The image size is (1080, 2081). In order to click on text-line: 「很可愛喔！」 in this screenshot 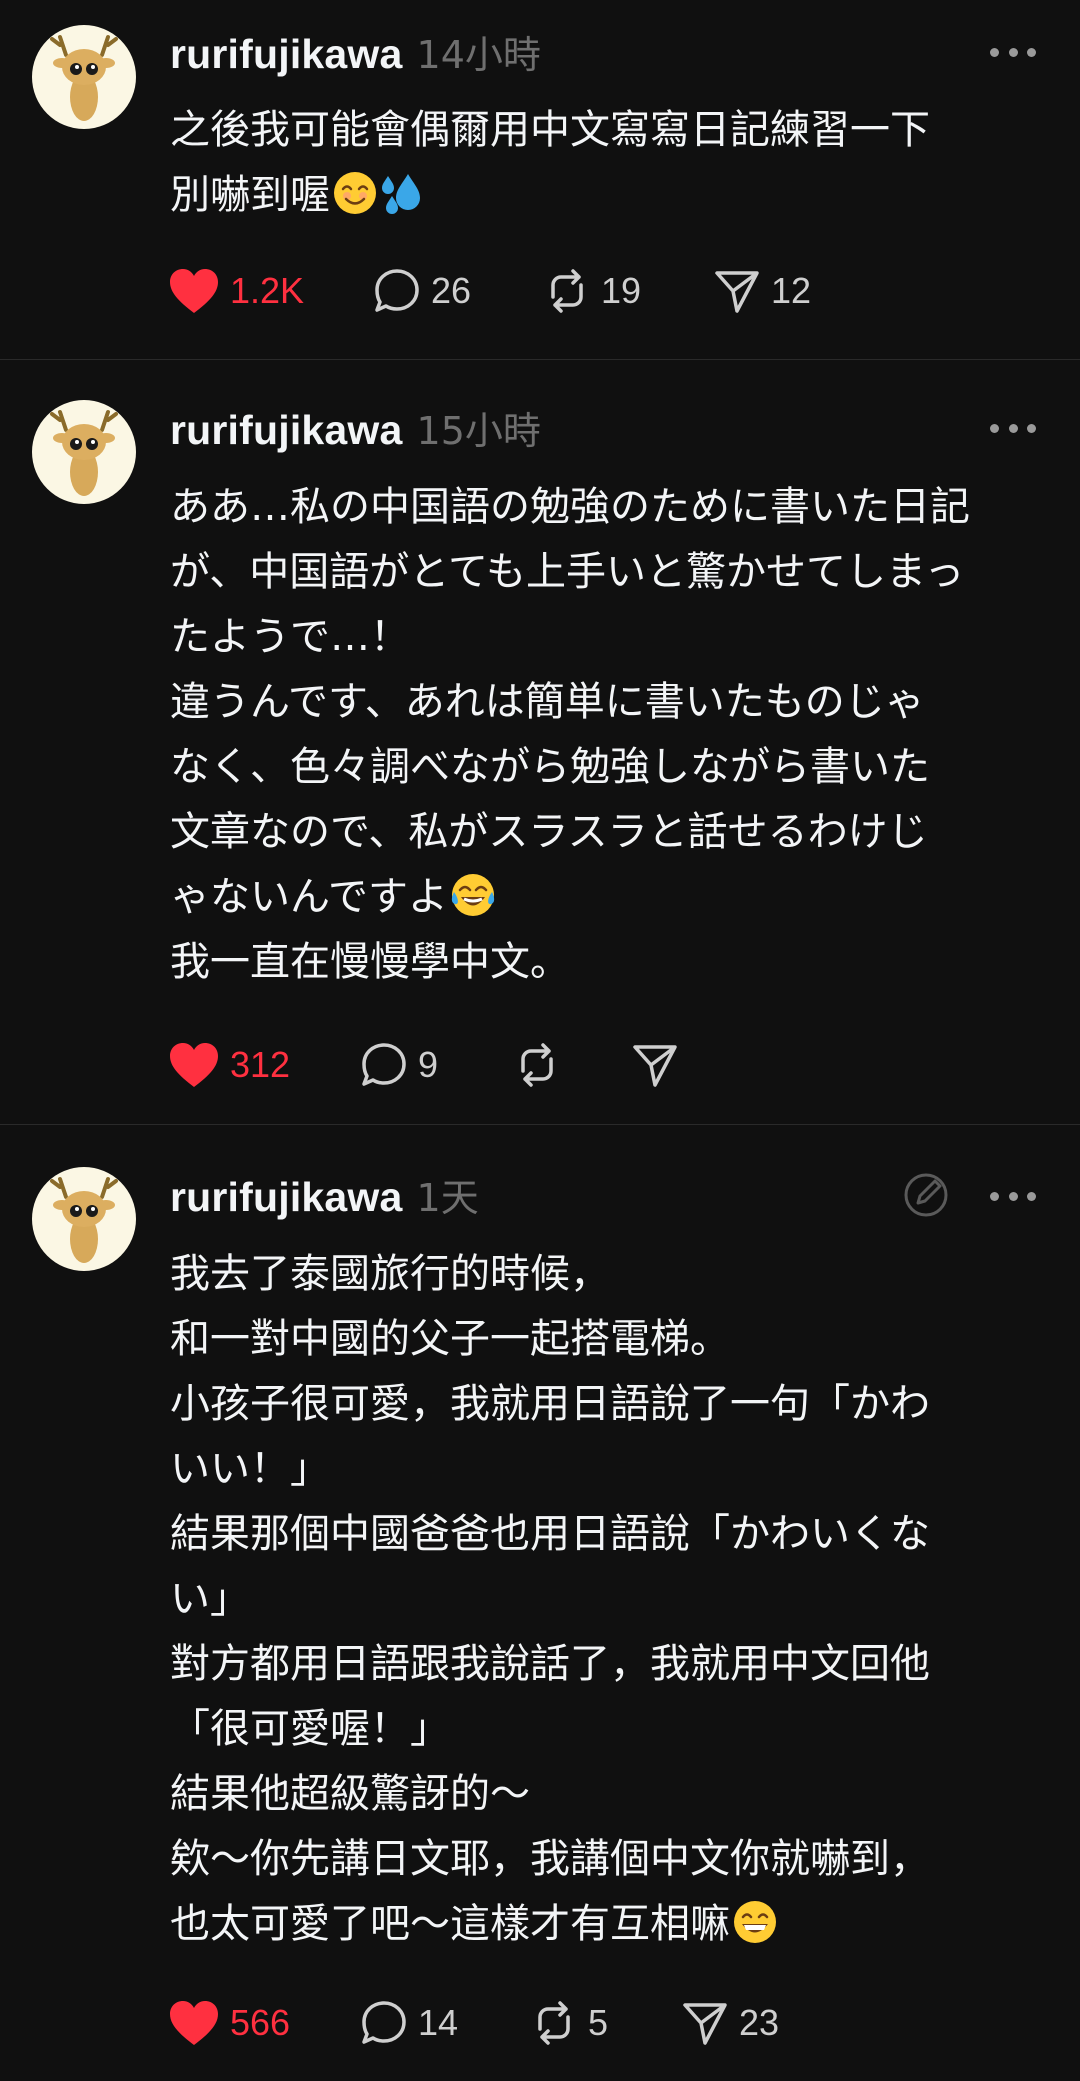, I will do `click(310, 1729)`.